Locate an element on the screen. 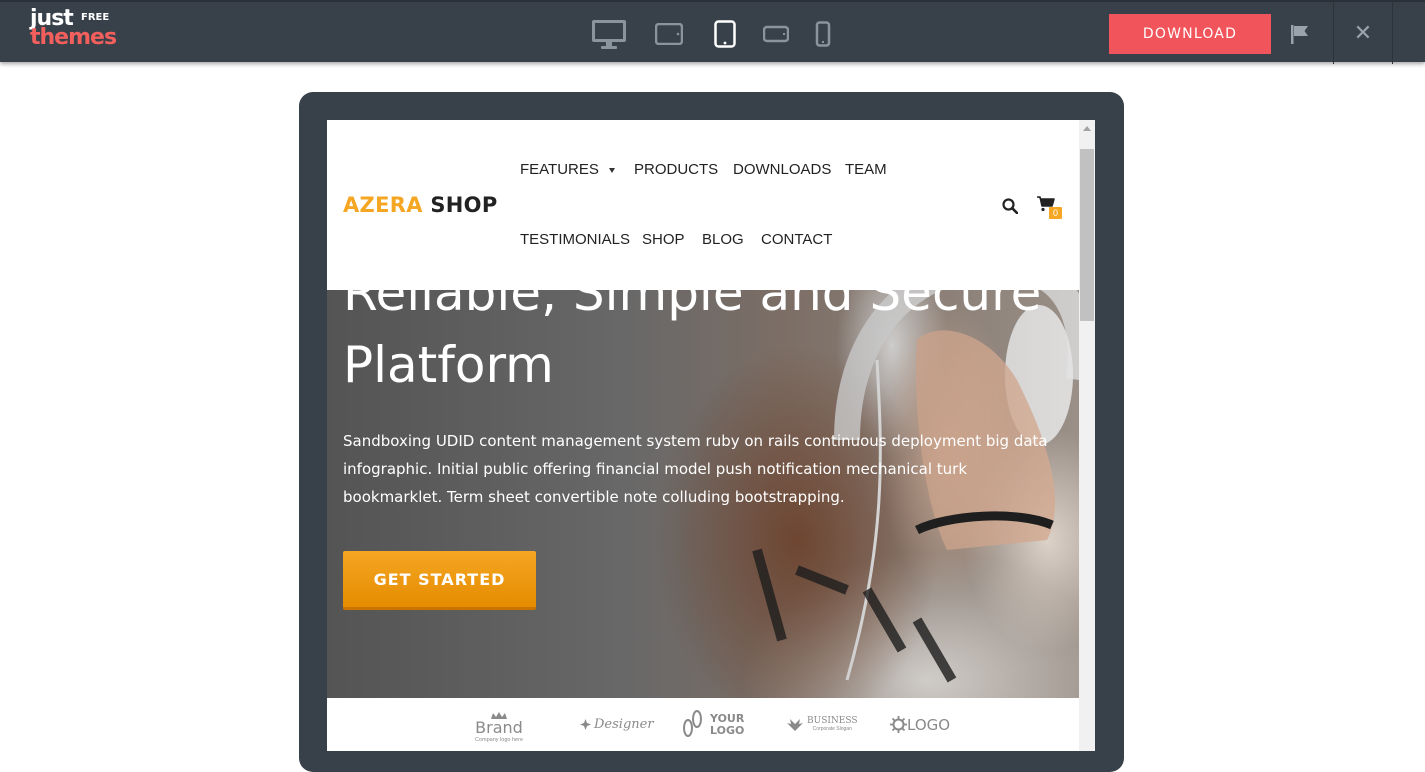 This screenshot has height=772, width=1425. logo-themes: themes is located at coordinates (73, 37).